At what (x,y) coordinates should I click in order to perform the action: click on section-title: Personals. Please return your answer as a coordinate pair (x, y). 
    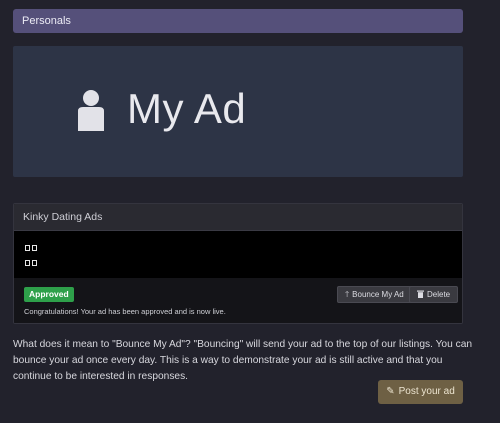
    Looking at the image, I should click on (46, 21).